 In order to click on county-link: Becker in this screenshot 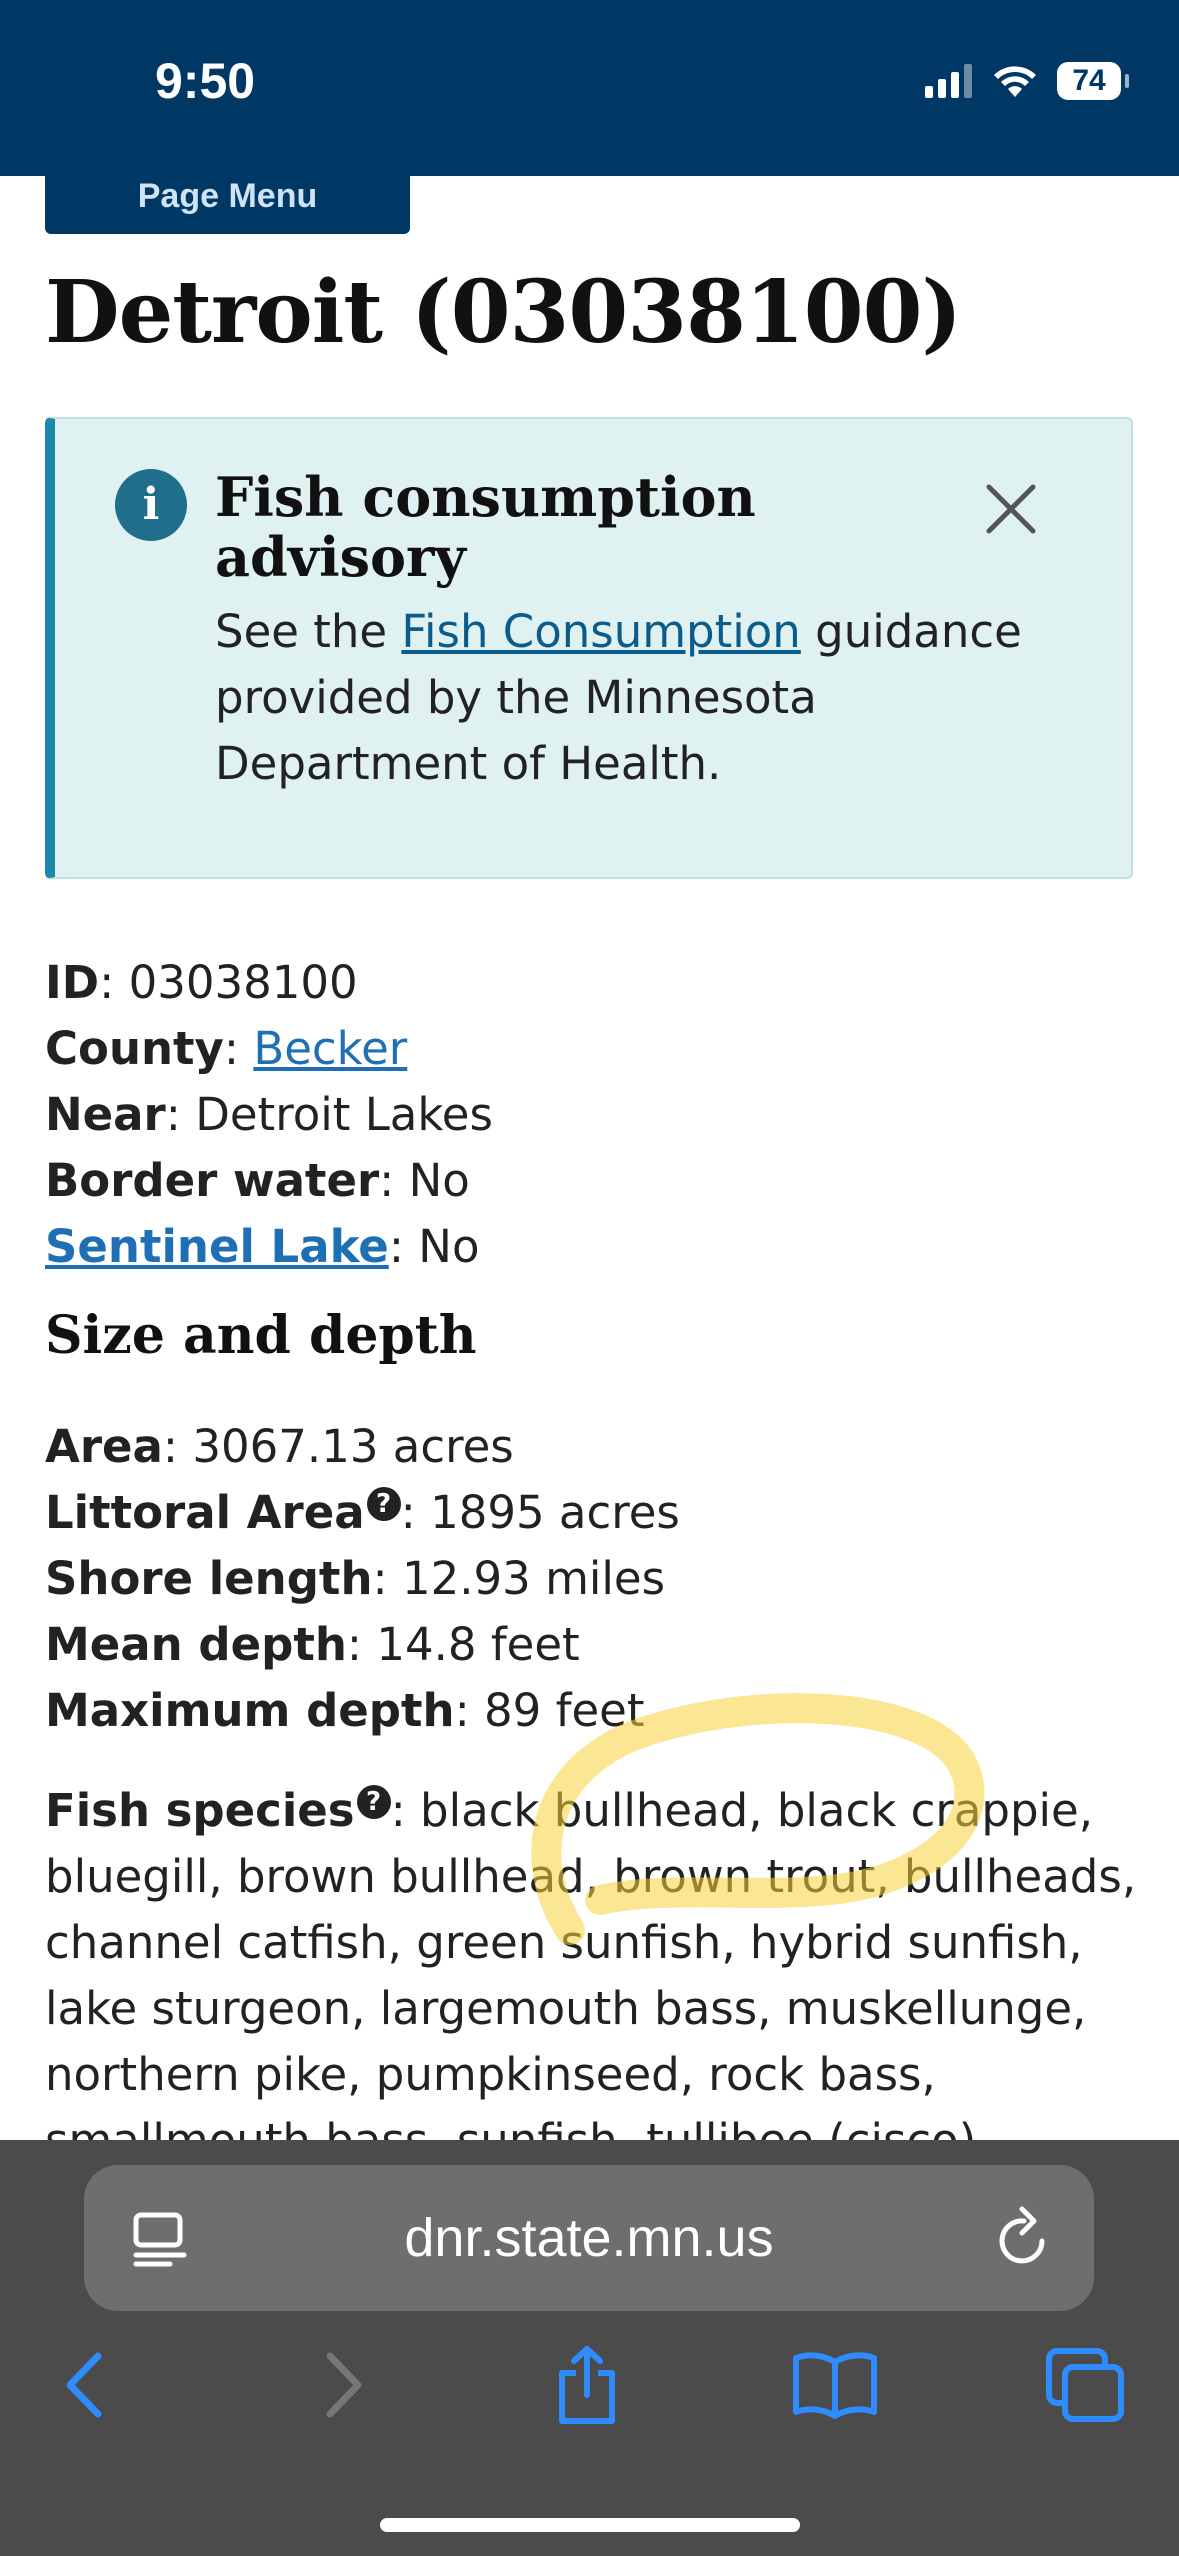, I will do `click(330, 1048)`.